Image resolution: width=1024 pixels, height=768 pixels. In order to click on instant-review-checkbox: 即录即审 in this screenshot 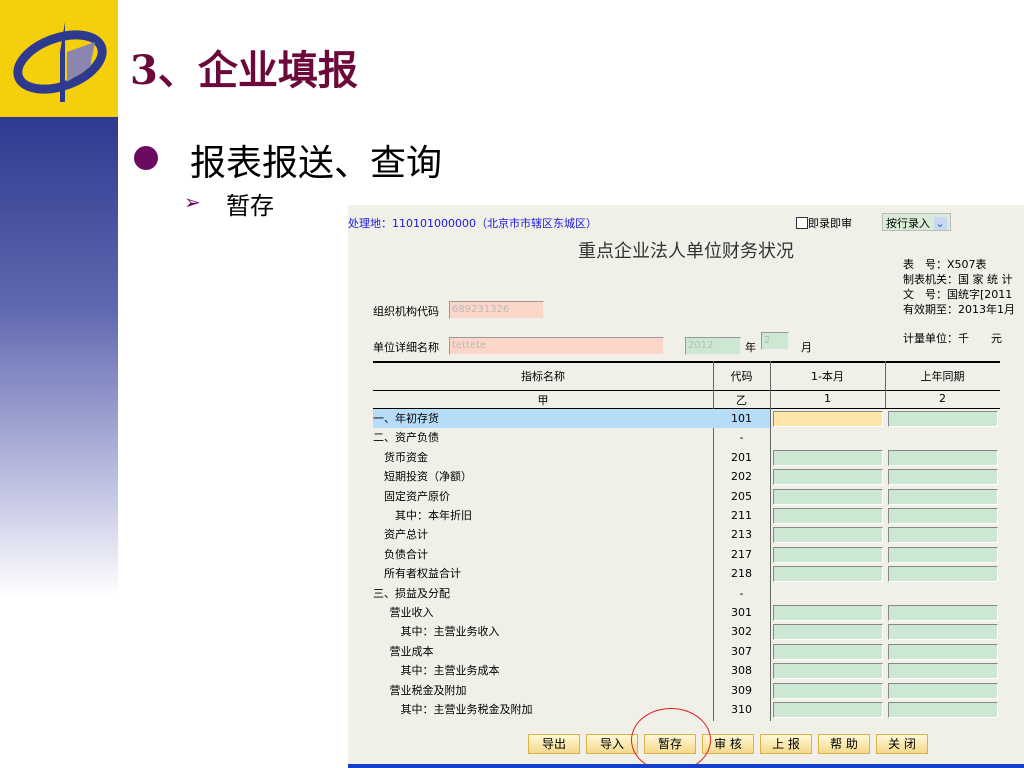, I will do `click(824, 223)`.